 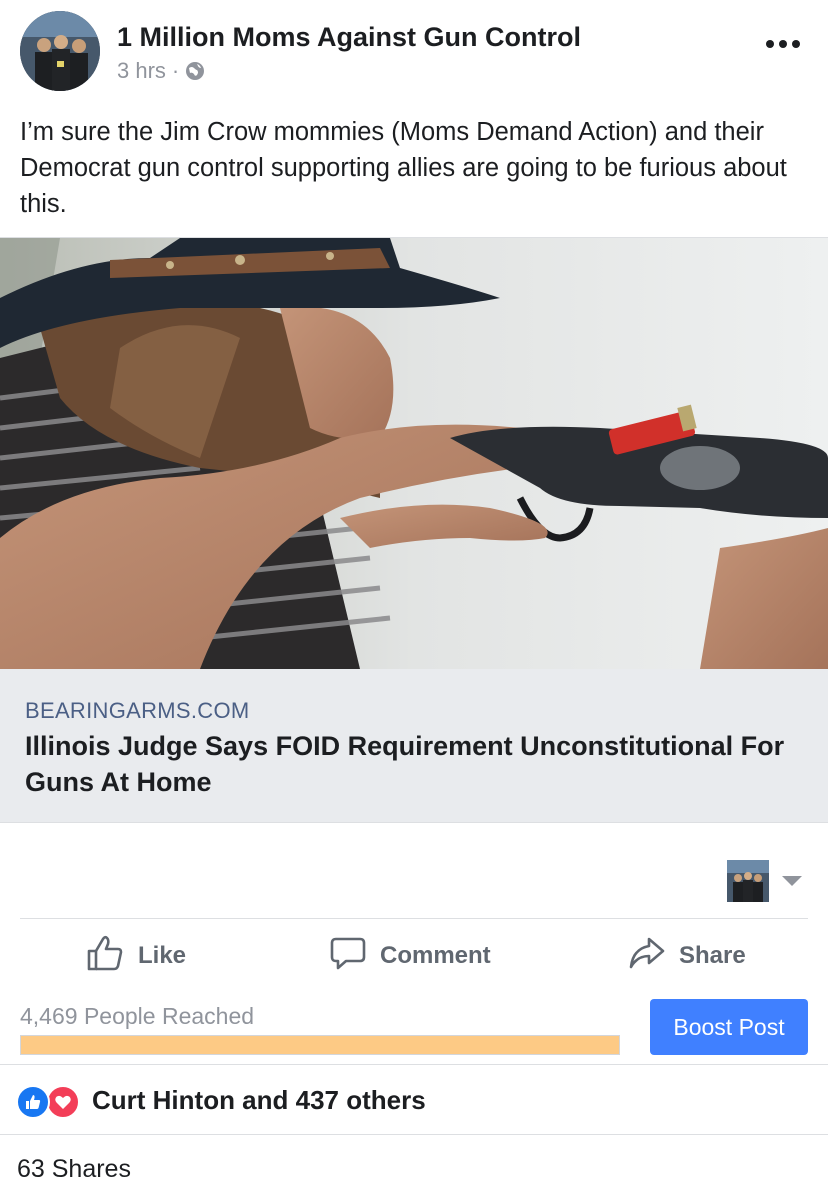 What do you see at coordinates (729, 1027) in the screenshot?
I see `boost-post-button: Boost Post` at bounding box center [729, 1027].